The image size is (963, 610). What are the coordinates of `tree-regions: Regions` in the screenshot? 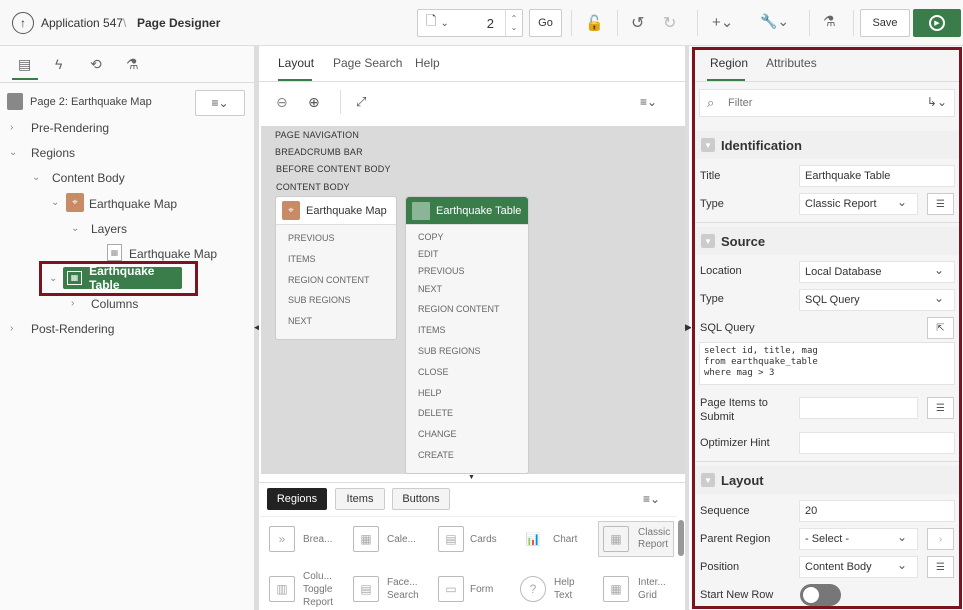 It's located at (53, 153).